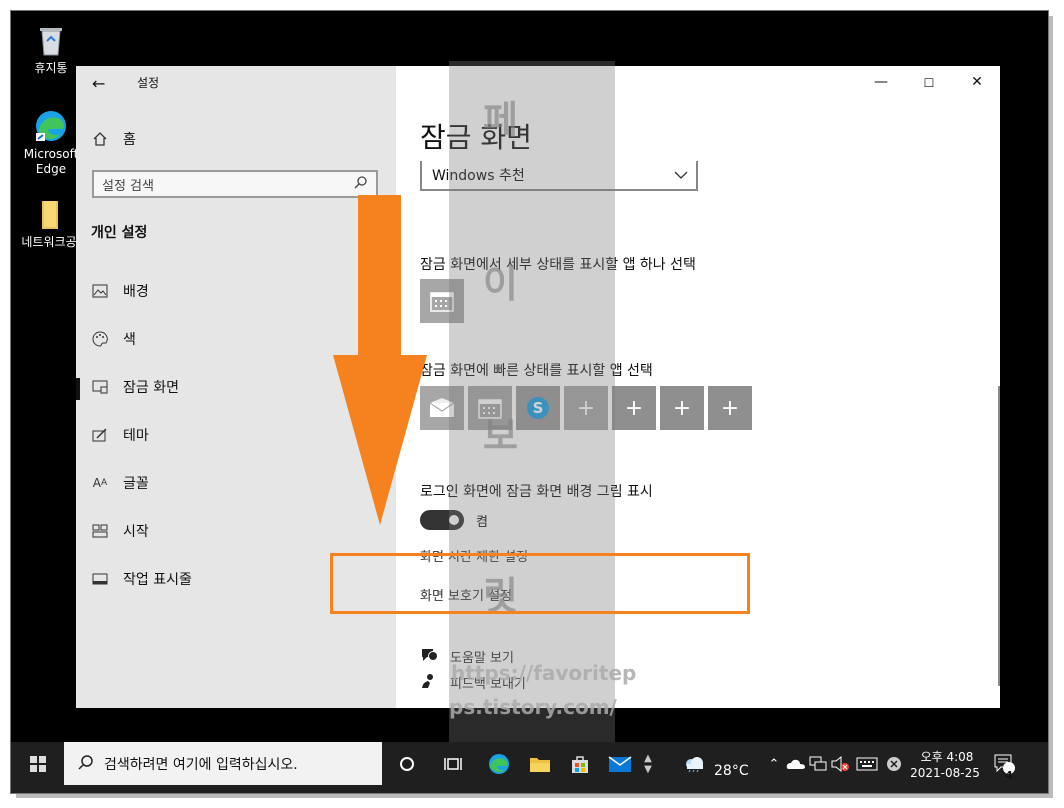  What do you see at coordinates (49, 214) in the screenshot?
I see `folder-icon` at bounding box center [49, 214].